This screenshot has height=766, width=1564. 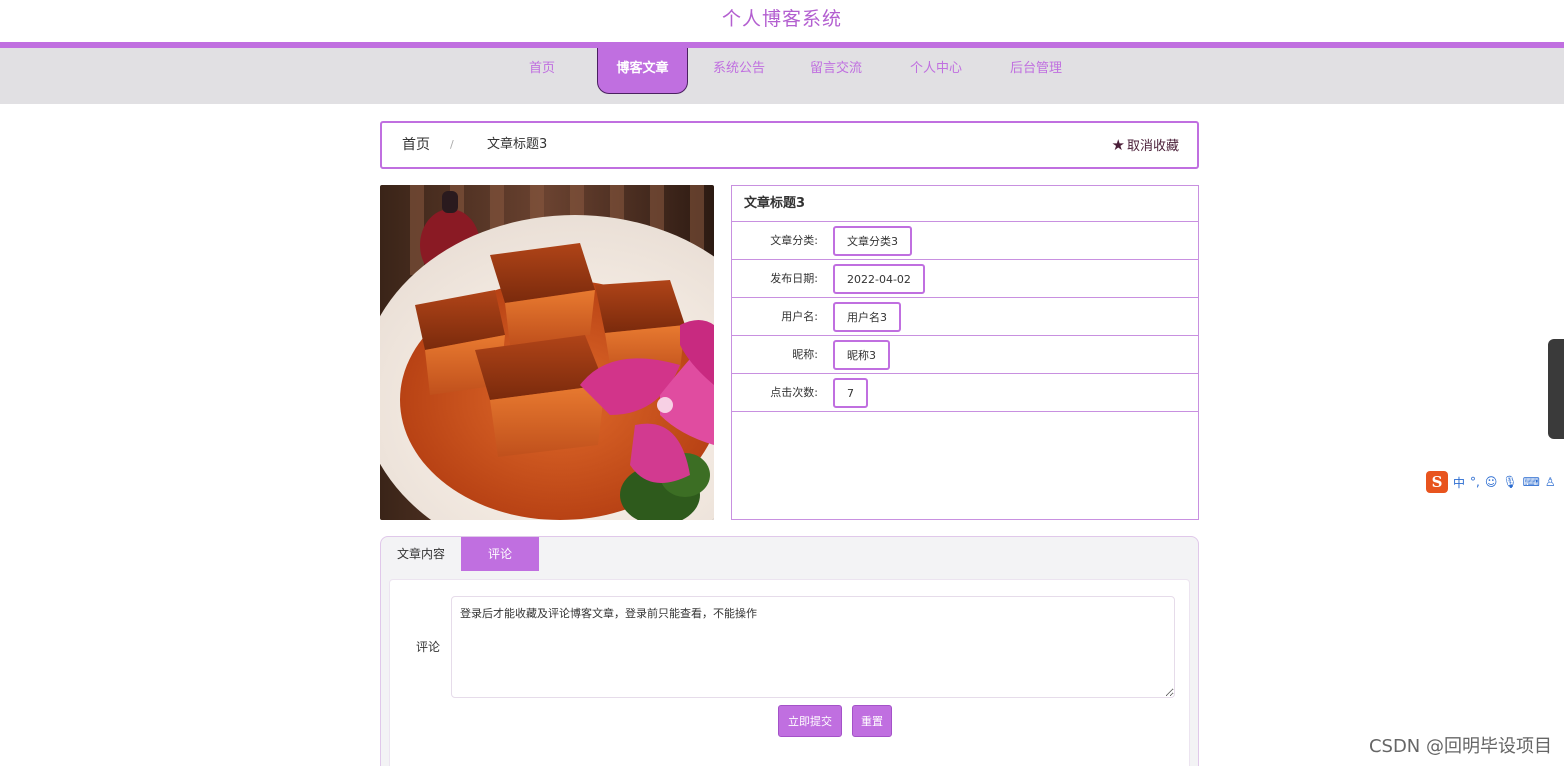 What do you see at coordinates (879, 279) in the screenshot?
I see `info-value: 2022-04-02` at bounding box center [879, 279].